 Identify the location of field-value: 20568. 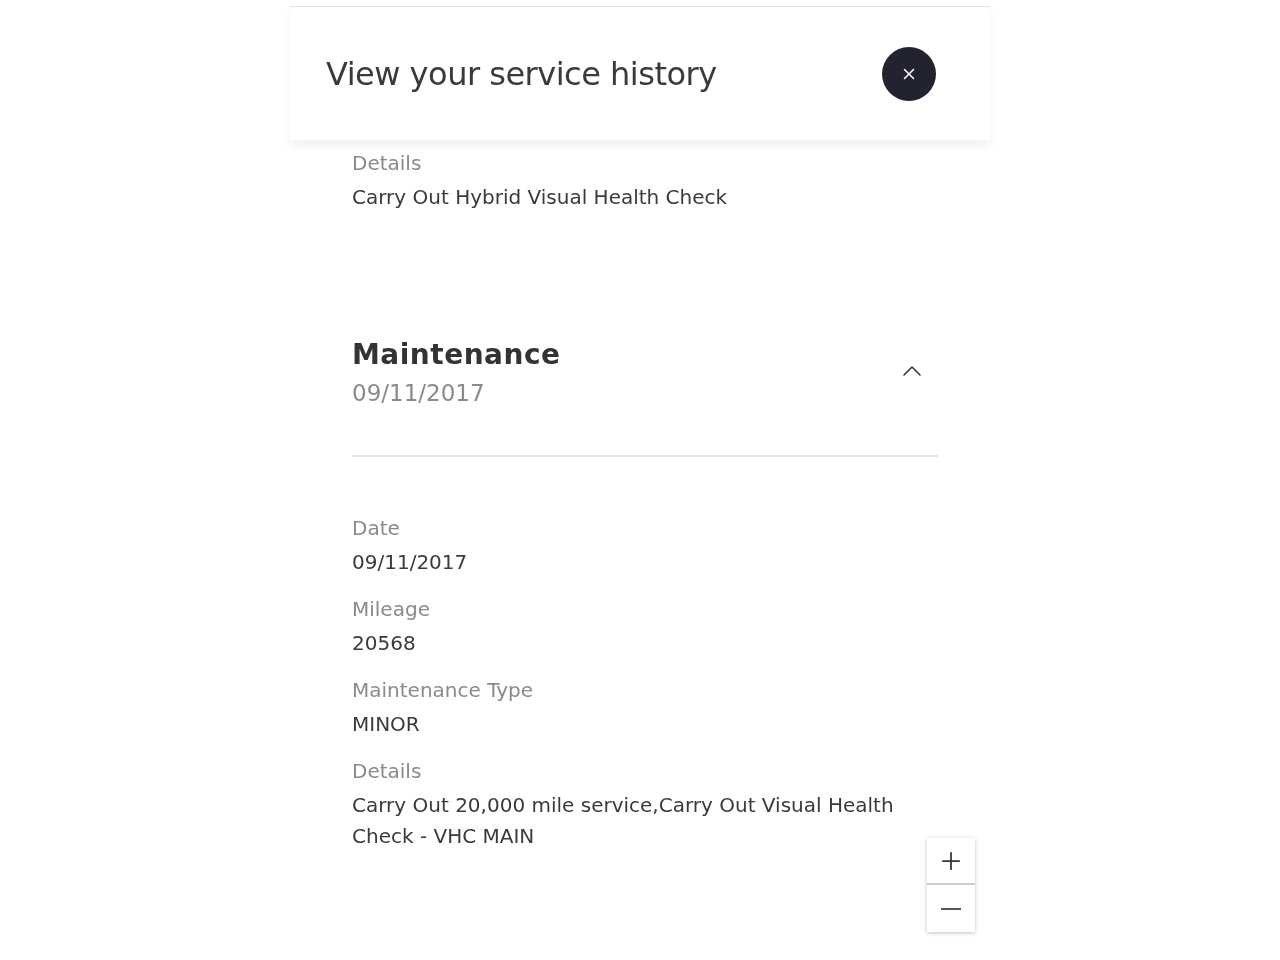
(384, 643).